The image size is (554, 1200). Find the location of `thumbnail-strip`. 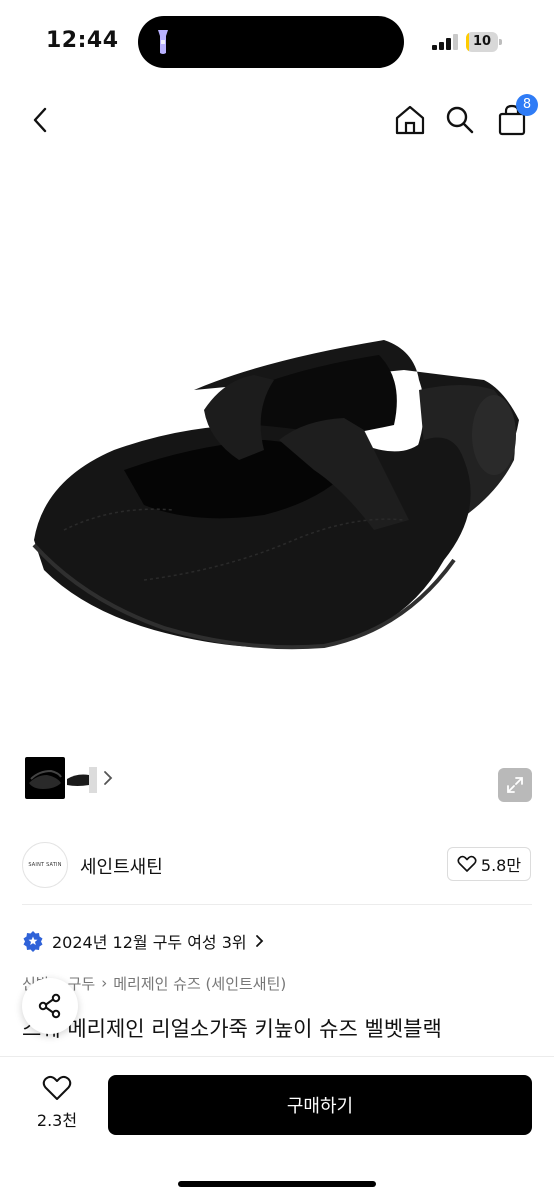

thumbnail-strip is located at coordinates (69, 778).